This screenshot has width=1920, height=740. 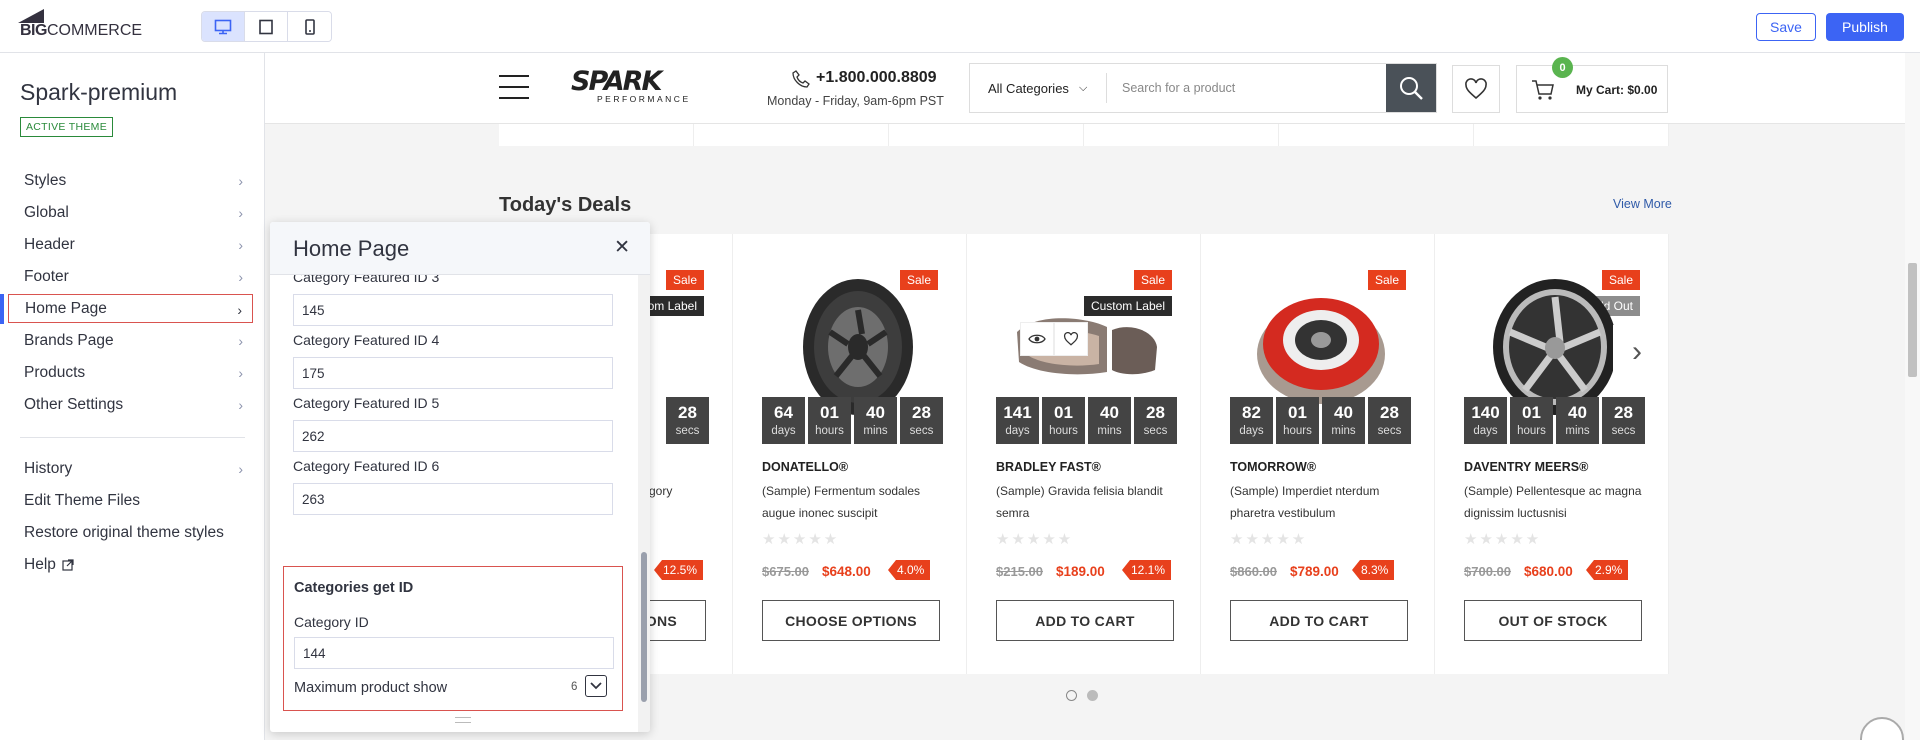 What do you see at coordinates (366, 403) in the screenshot?
I see `field-label: Category Featured ID 5` at bounding box center [366, 403].